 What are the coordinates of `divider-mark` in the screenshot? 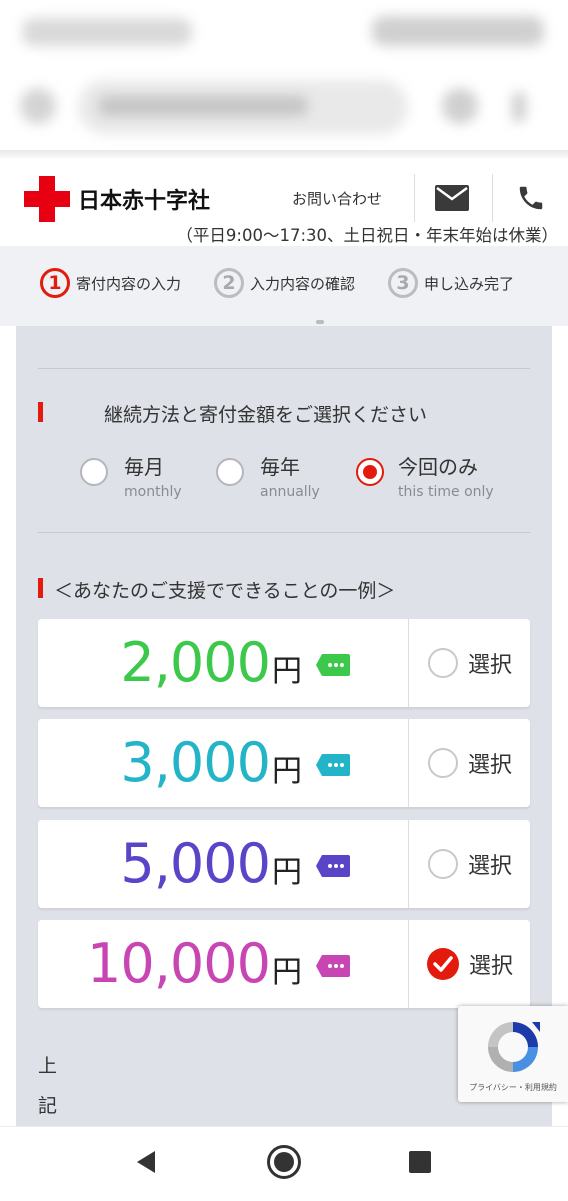 It's located at (320, 322).